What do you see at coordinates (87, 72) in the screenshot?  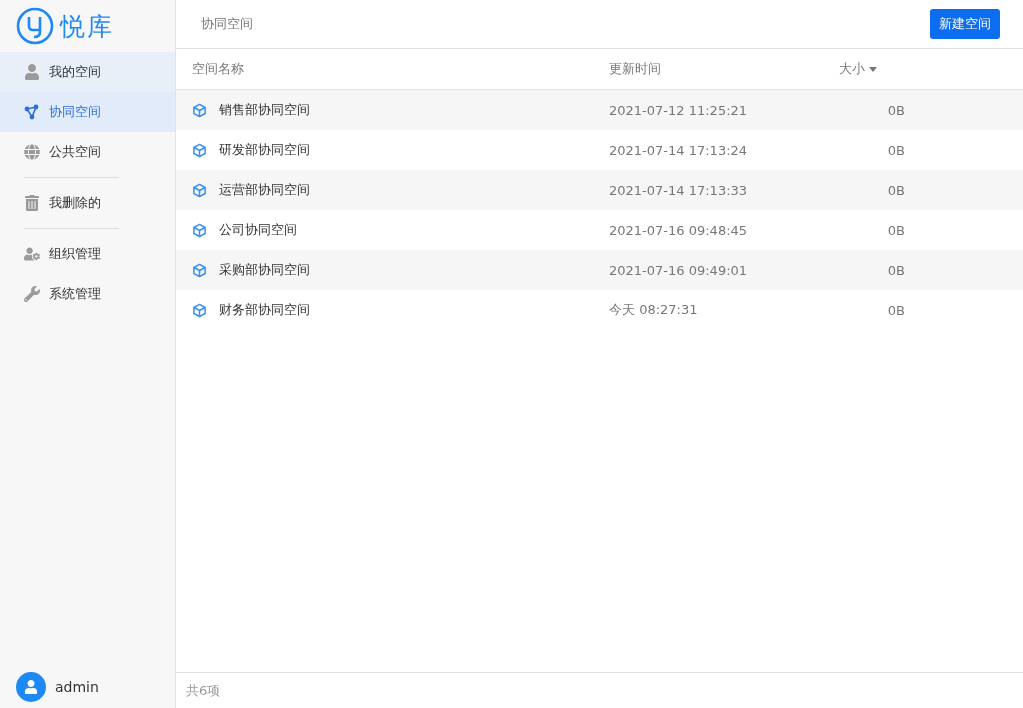 I see `sidebar-item: 我的空间` at bounding box center [87, 72].